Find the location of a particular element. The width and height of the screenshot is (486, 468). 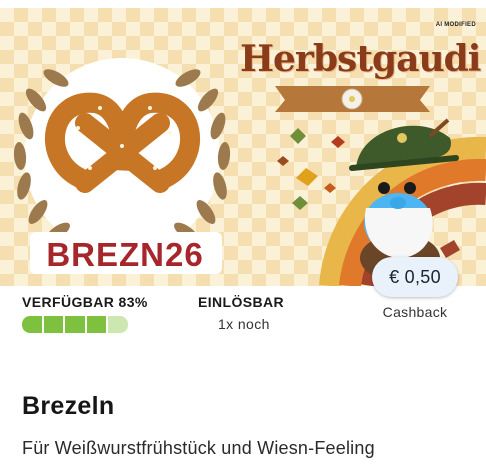

availability-progress-bar is located at coordinates (75, 324).